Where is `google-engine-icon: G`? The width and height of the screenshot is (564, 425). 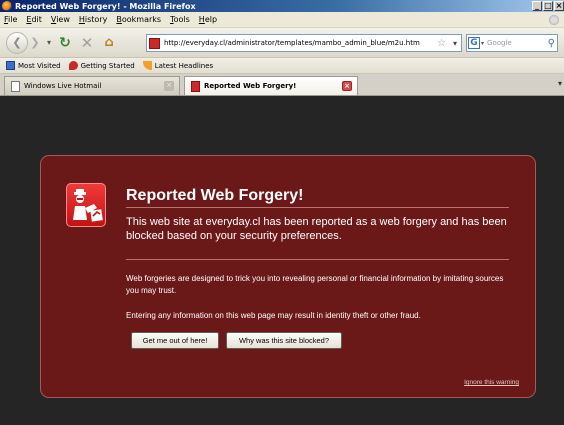 google-engine-icon: G is located at coordinates (474, 43).